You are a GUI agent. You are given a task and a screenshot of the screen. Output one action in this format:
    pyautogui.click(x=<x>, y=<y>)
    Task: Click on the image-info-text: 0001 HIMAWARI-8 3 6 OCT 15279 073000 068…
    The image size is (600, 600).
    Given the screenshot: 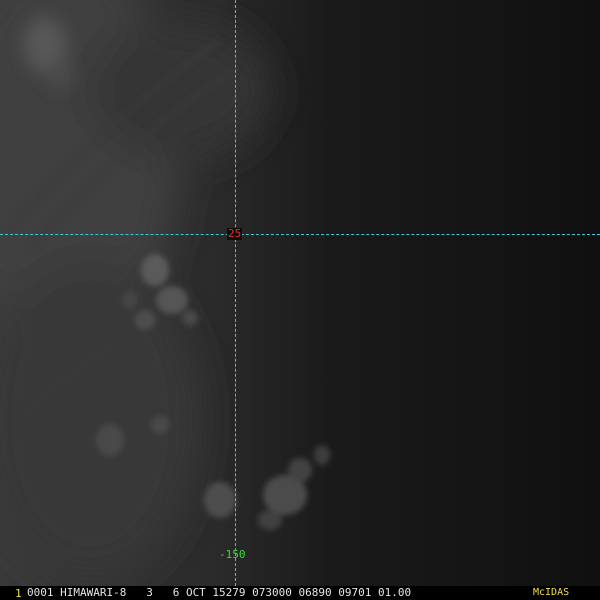 What is the action you would take?
    pyautogui.click(x=219, y=592)
    